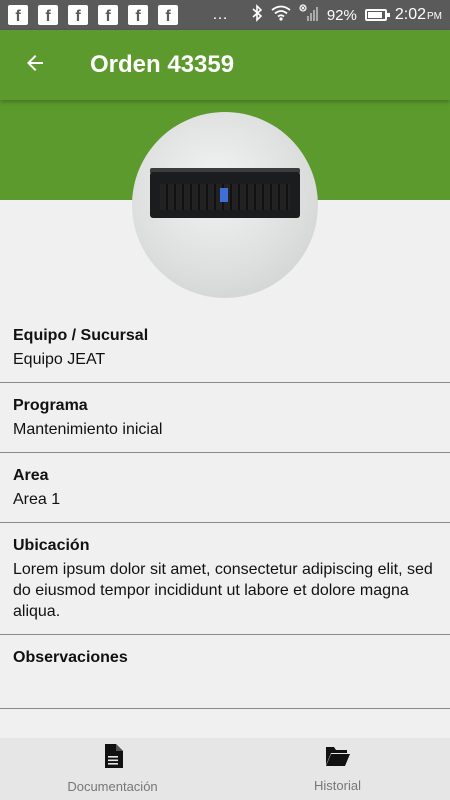  What do you see at coordinates (309, 15) in the screenshot?
I see `cell-signal-icon` at bounding box center [309, 15].